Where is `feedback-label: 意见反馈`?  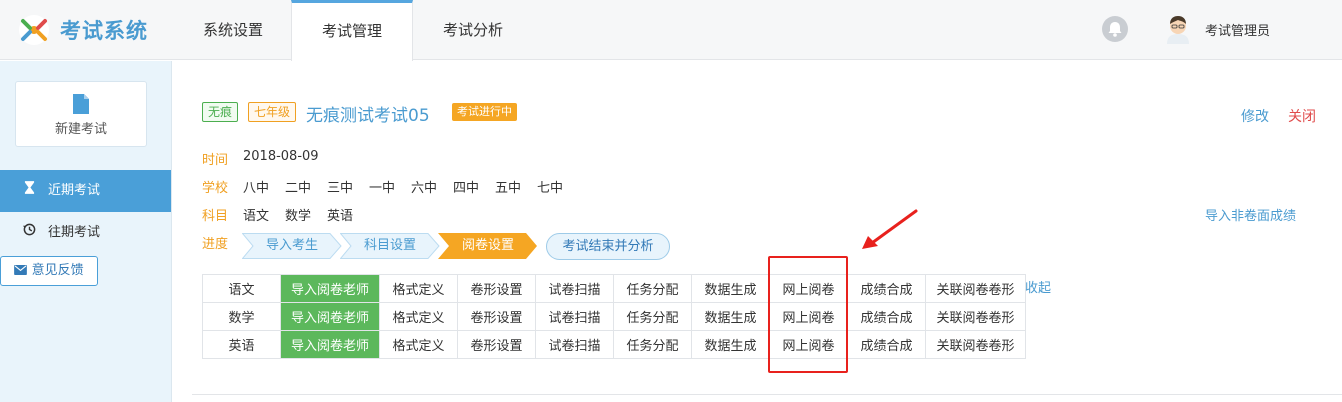
feedback-label: 意见反馈 is located at coordinates (57, 270).